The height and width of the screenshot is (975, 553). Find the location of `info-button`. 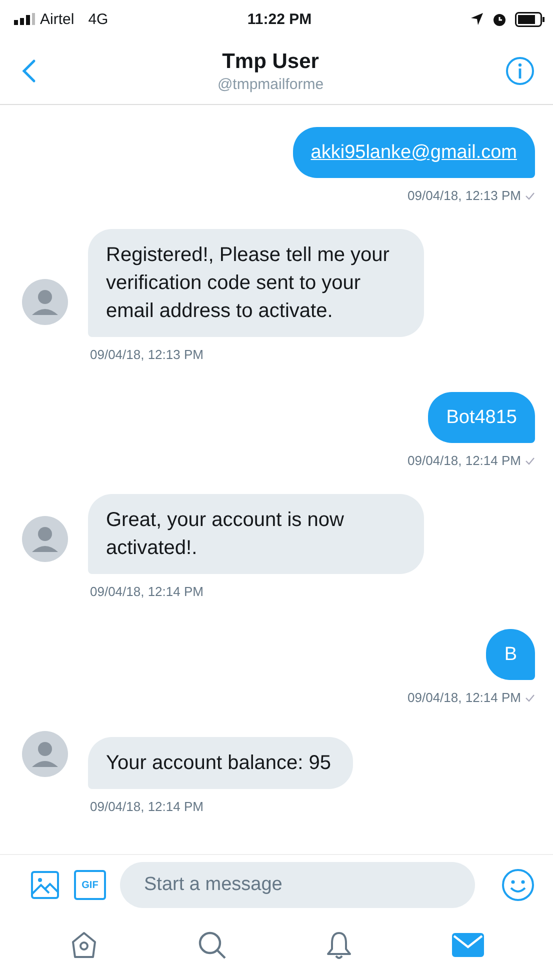

info-button is located at coordinates (519, 71).